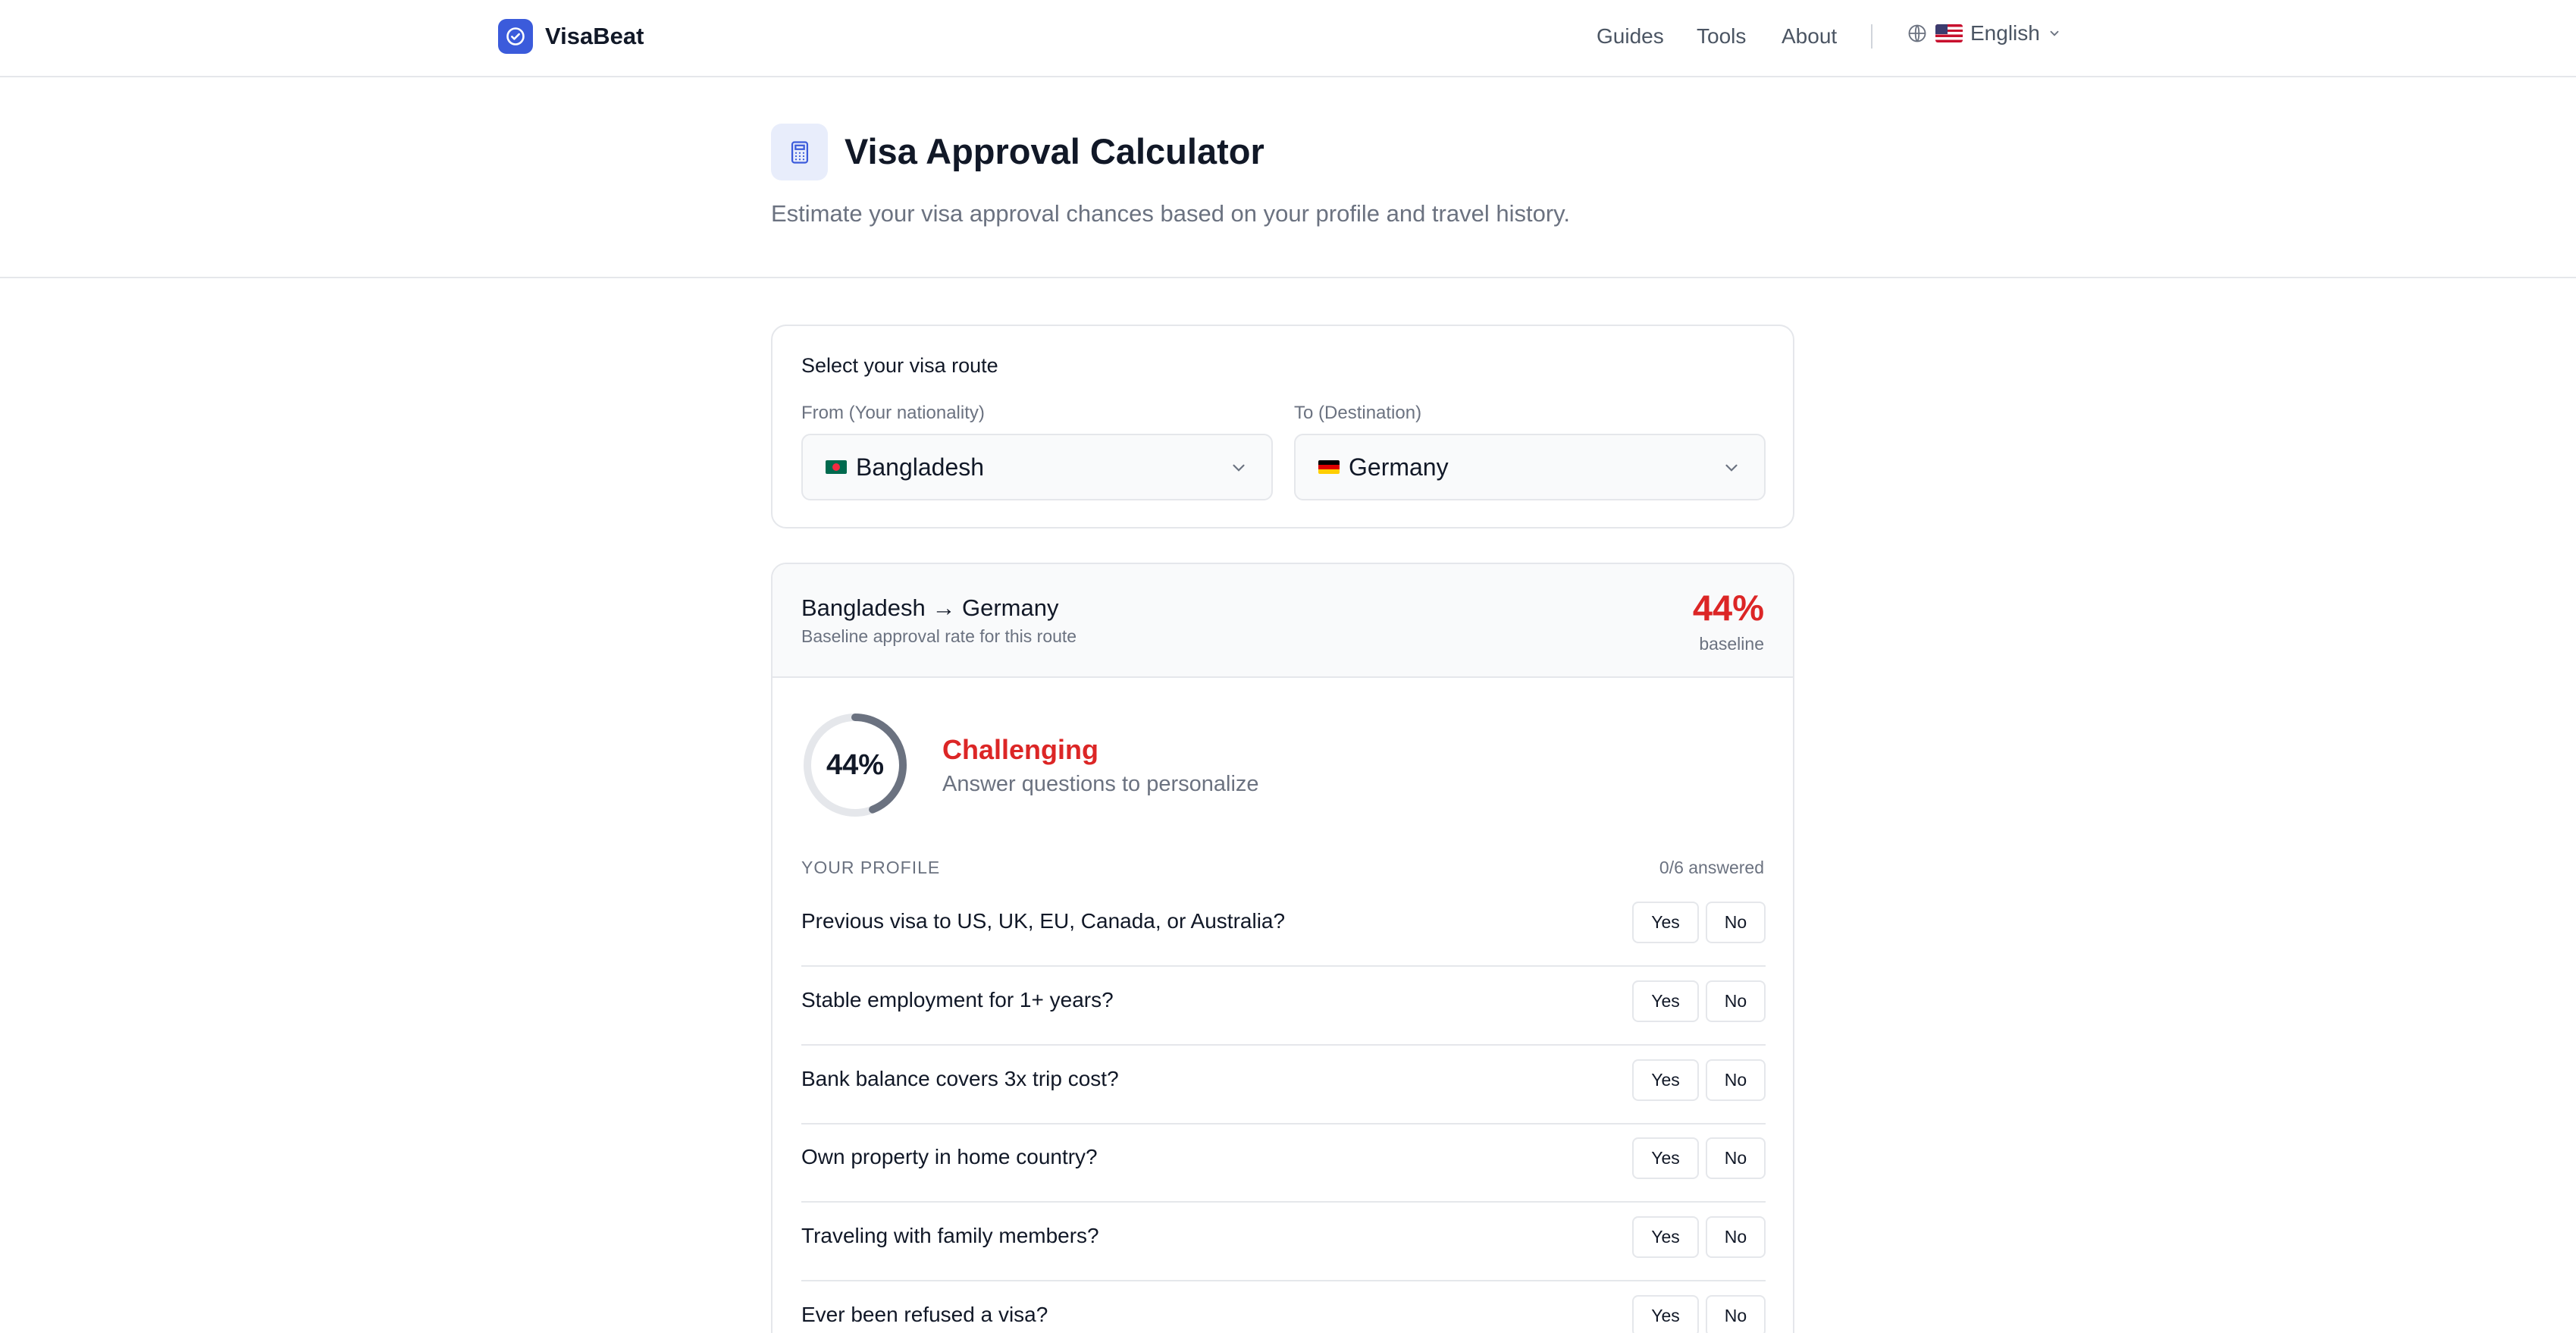 Image resolution: width=2576 pixels, height=1333 pixels. I want to click on profile-question-row: Own property in home country? Yes No, so click(1283, 1163).